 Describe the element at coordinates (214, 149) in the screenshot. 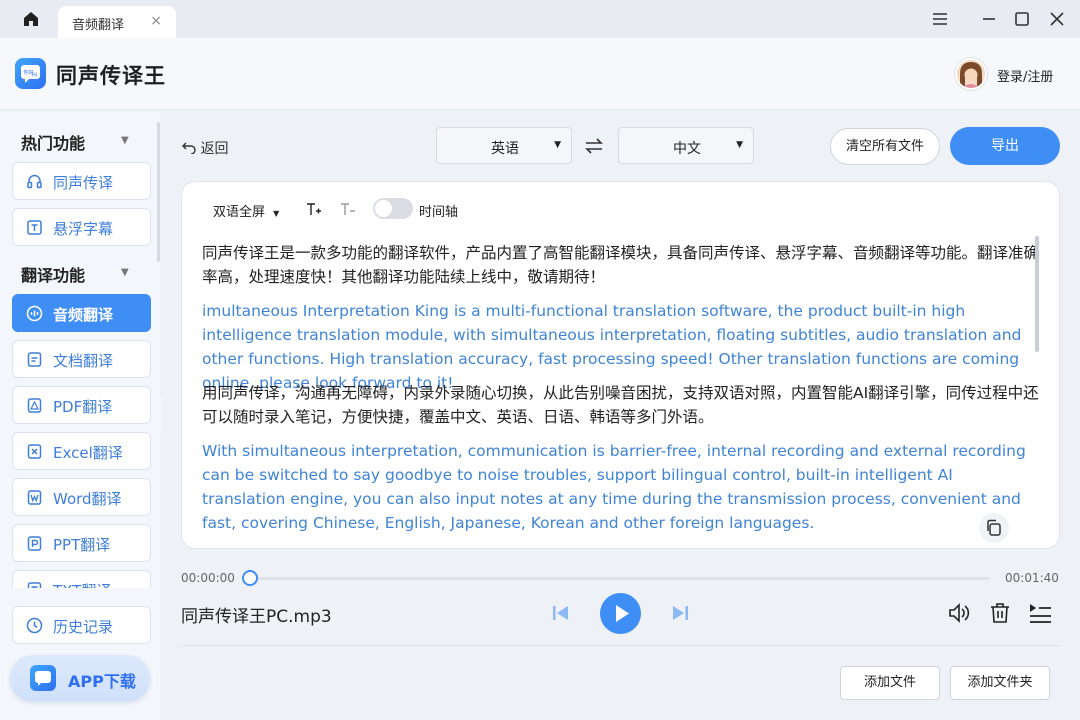

I see `back-label: 返回` at that location.